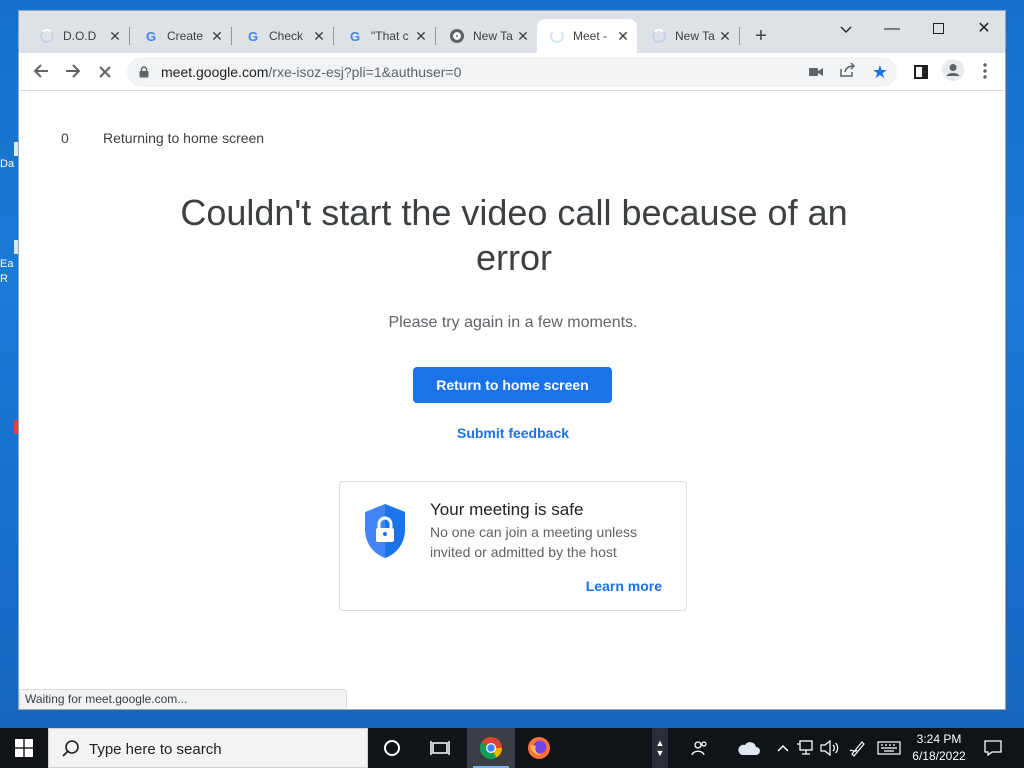 The image size is (1024, 768). I want to click on tab-title: Create, so click(185, 36).